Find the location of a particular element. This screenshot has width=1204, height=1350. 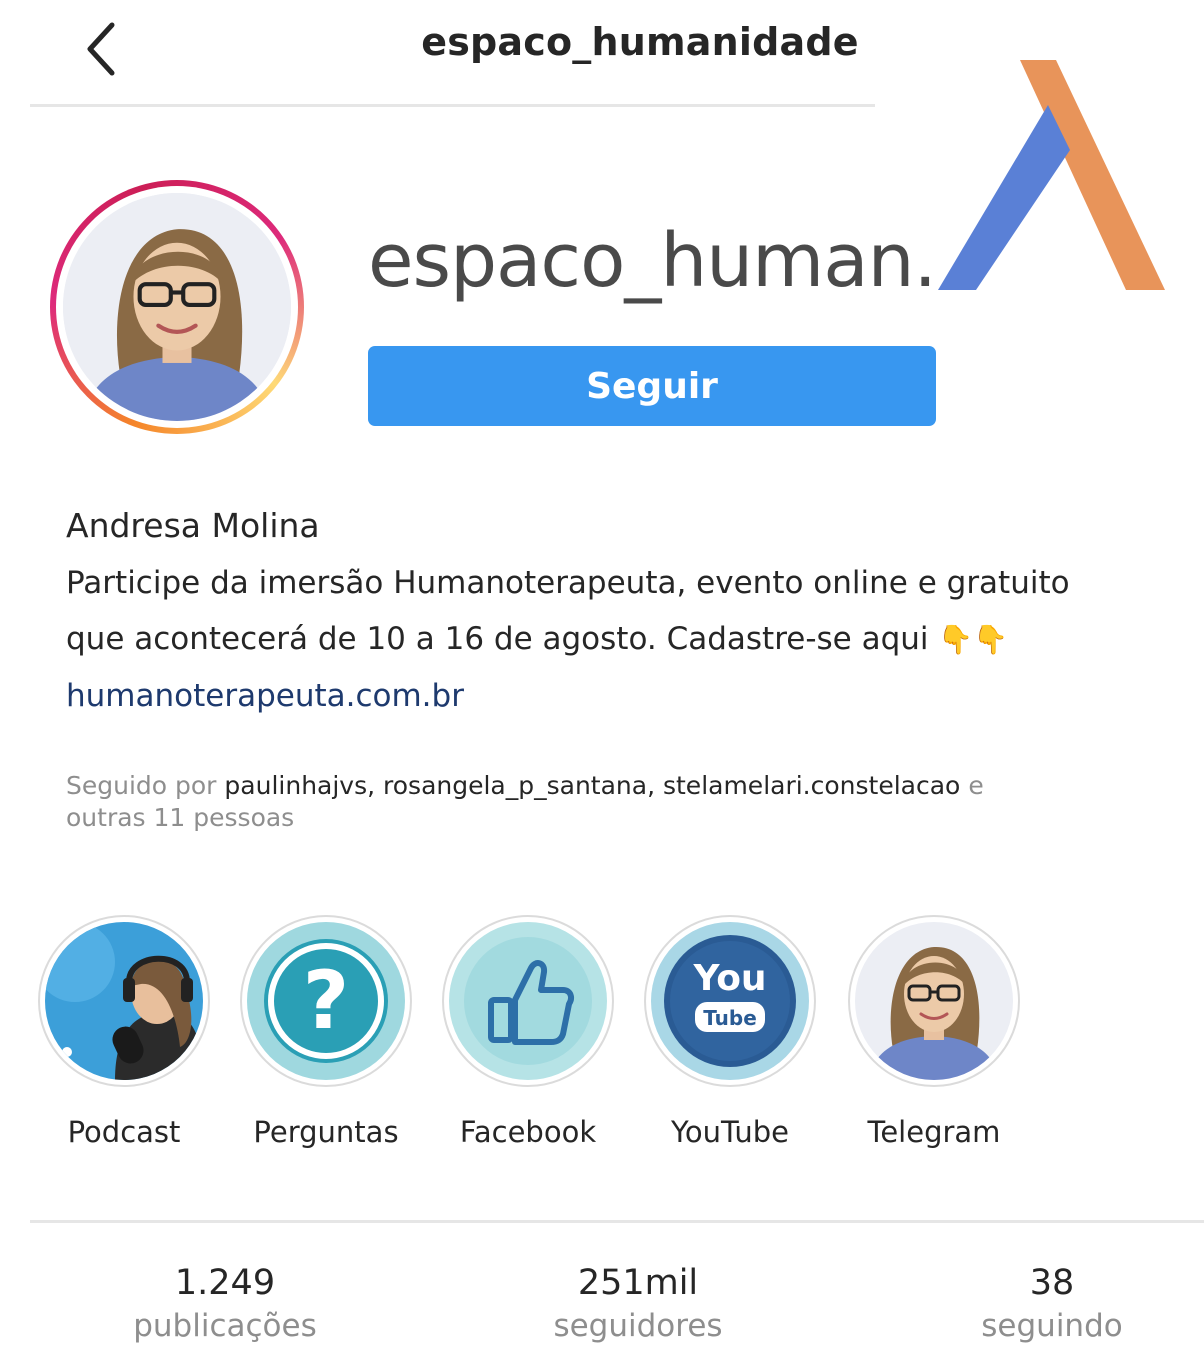

question-cover-image: ? is located at coordinates (326, 1001).